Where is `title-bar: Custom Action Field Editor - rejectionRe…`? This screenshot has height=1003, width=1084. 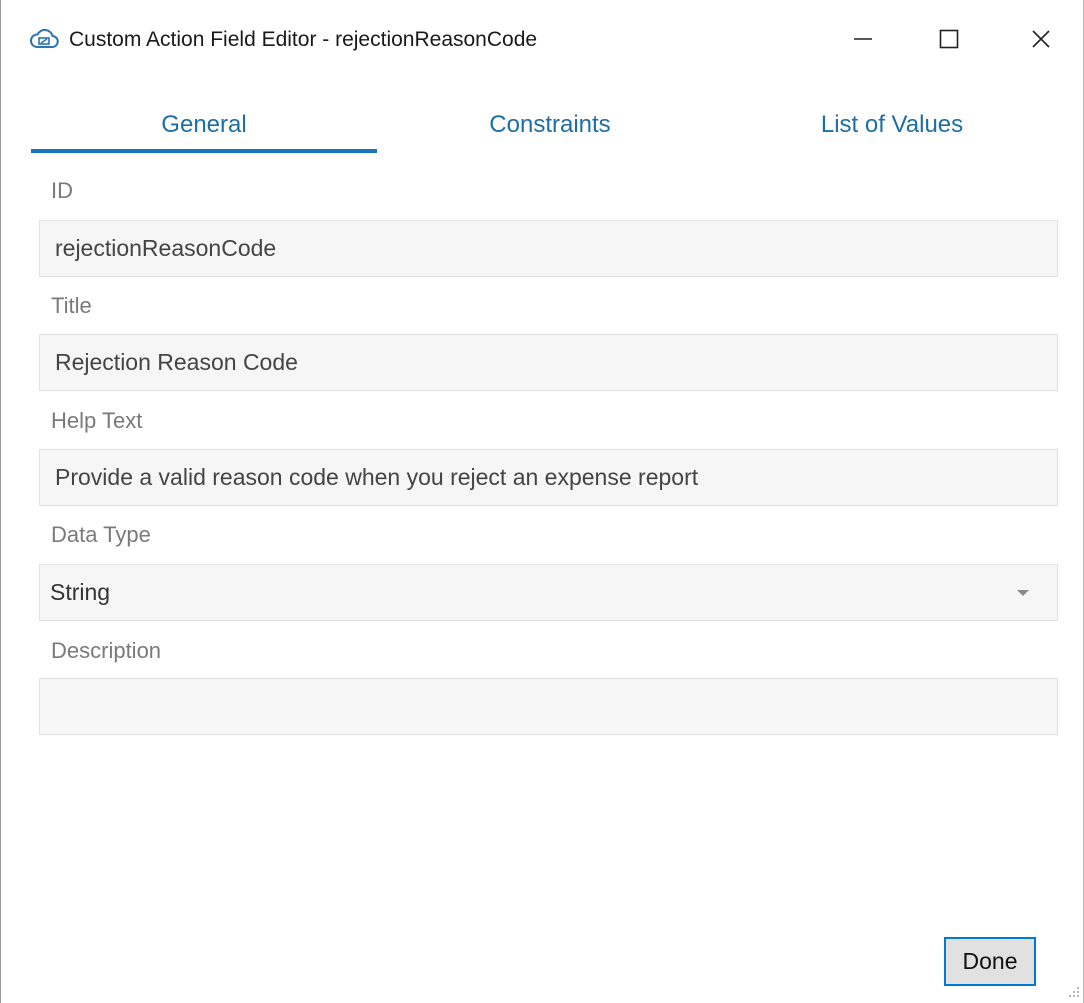
title-bar: Custom Action Field Editor - rejectionRe… is located at coordinates (542, 40).